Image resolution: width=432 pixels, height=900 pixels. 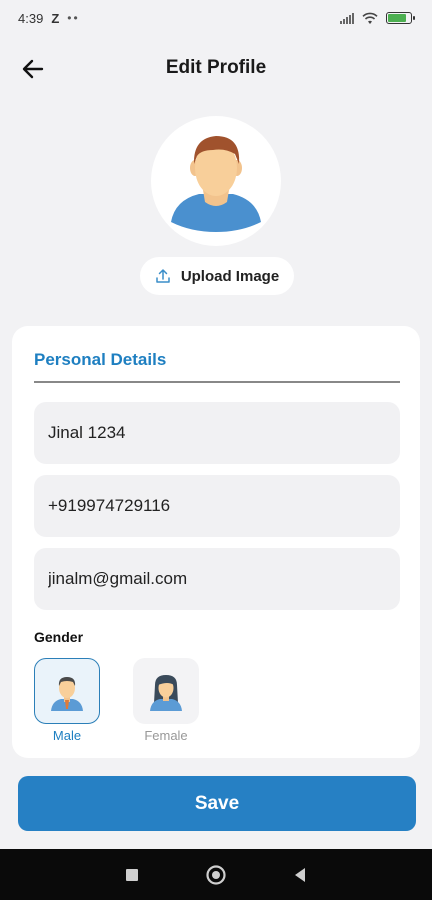 I want to click on square-icon, so click(x=132, y=874).